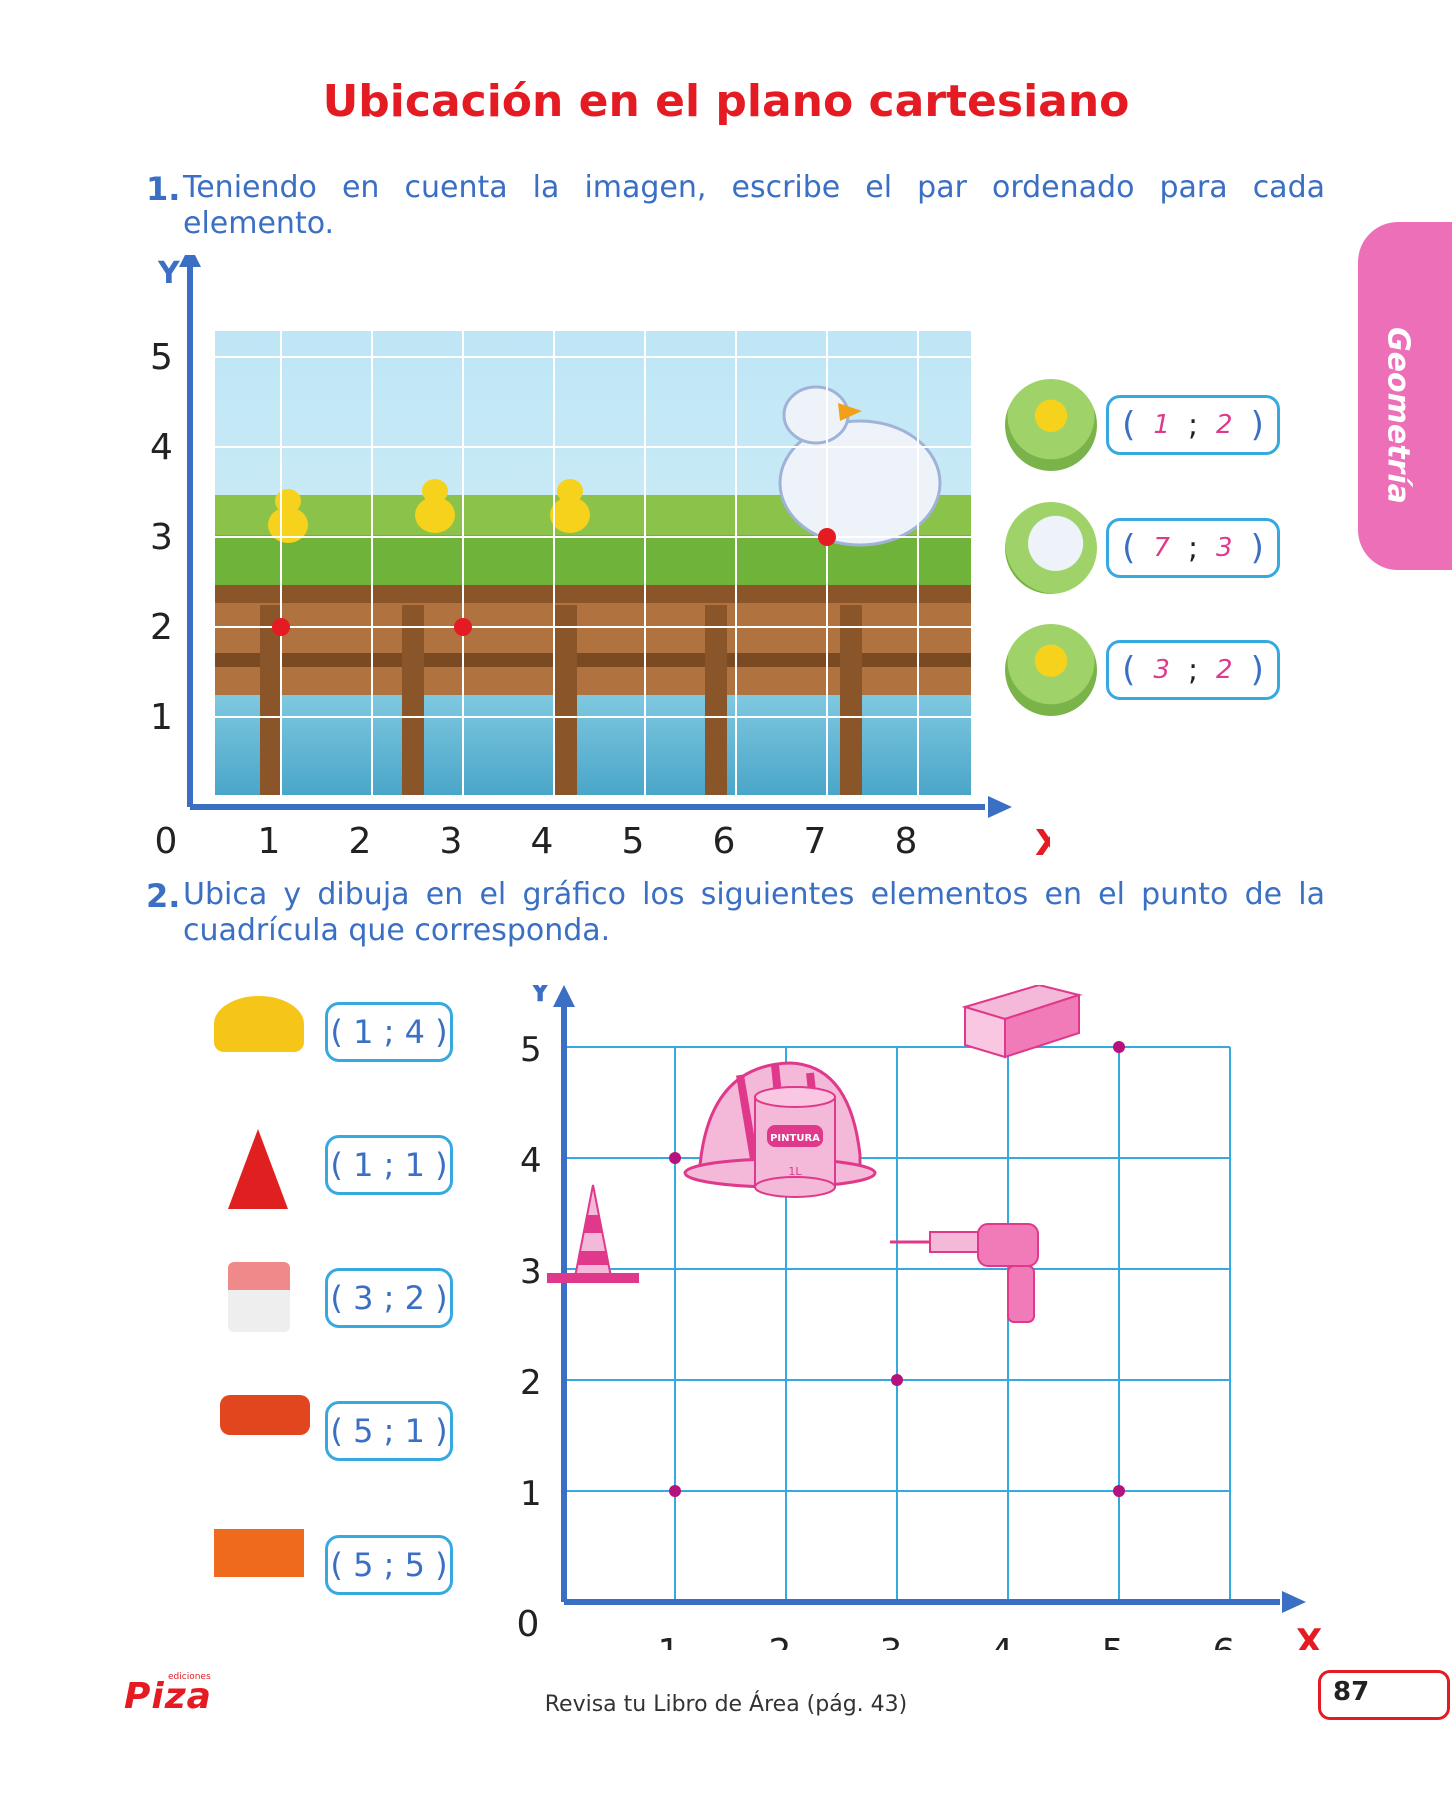 This screenshot has height=1800, width=1452. Describe the element at coordinates (1224, 548) in the screenshot. I see `answer-y: 3` at that location.